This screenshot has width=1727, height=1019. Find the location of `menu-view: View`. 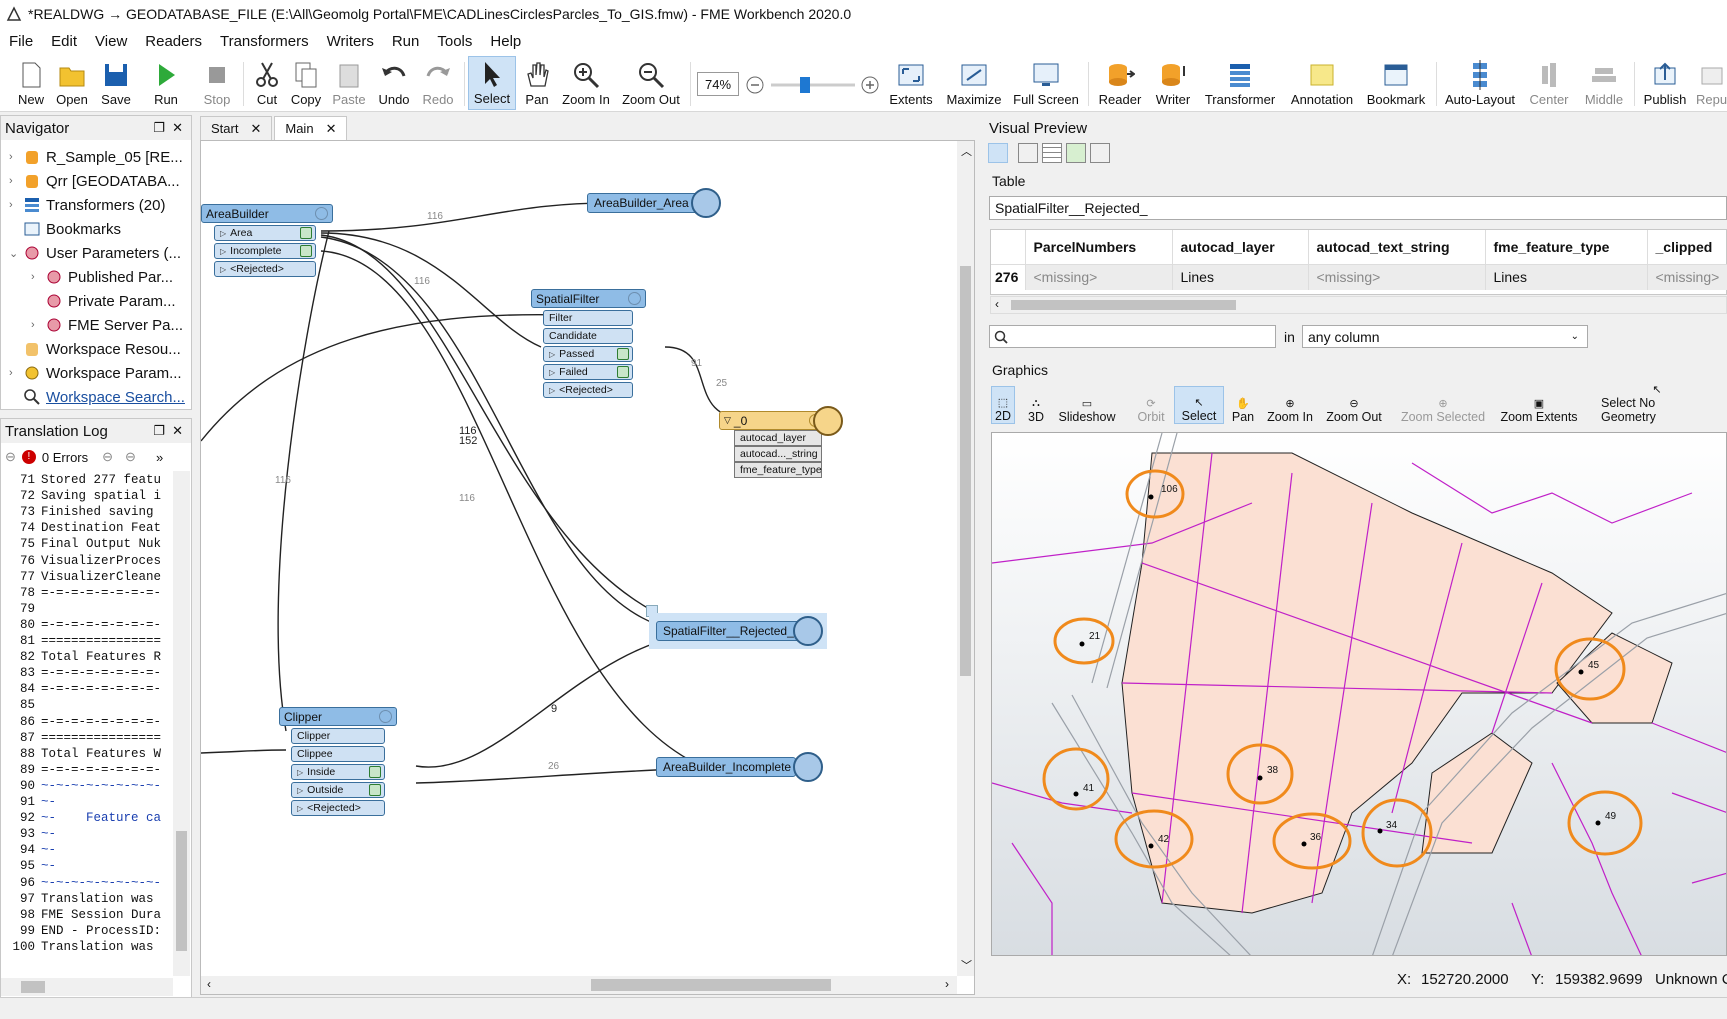

menu-view: View is located at coordinates (111, 41).